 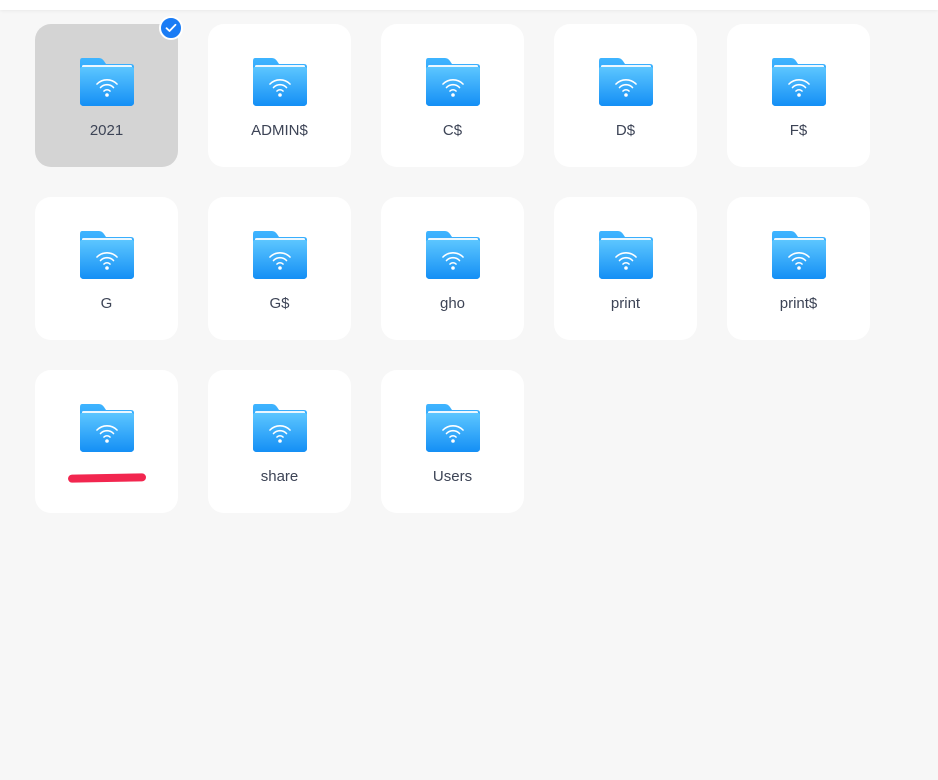 I want to click on folder-tile: D$, so click(x=625, y=95).